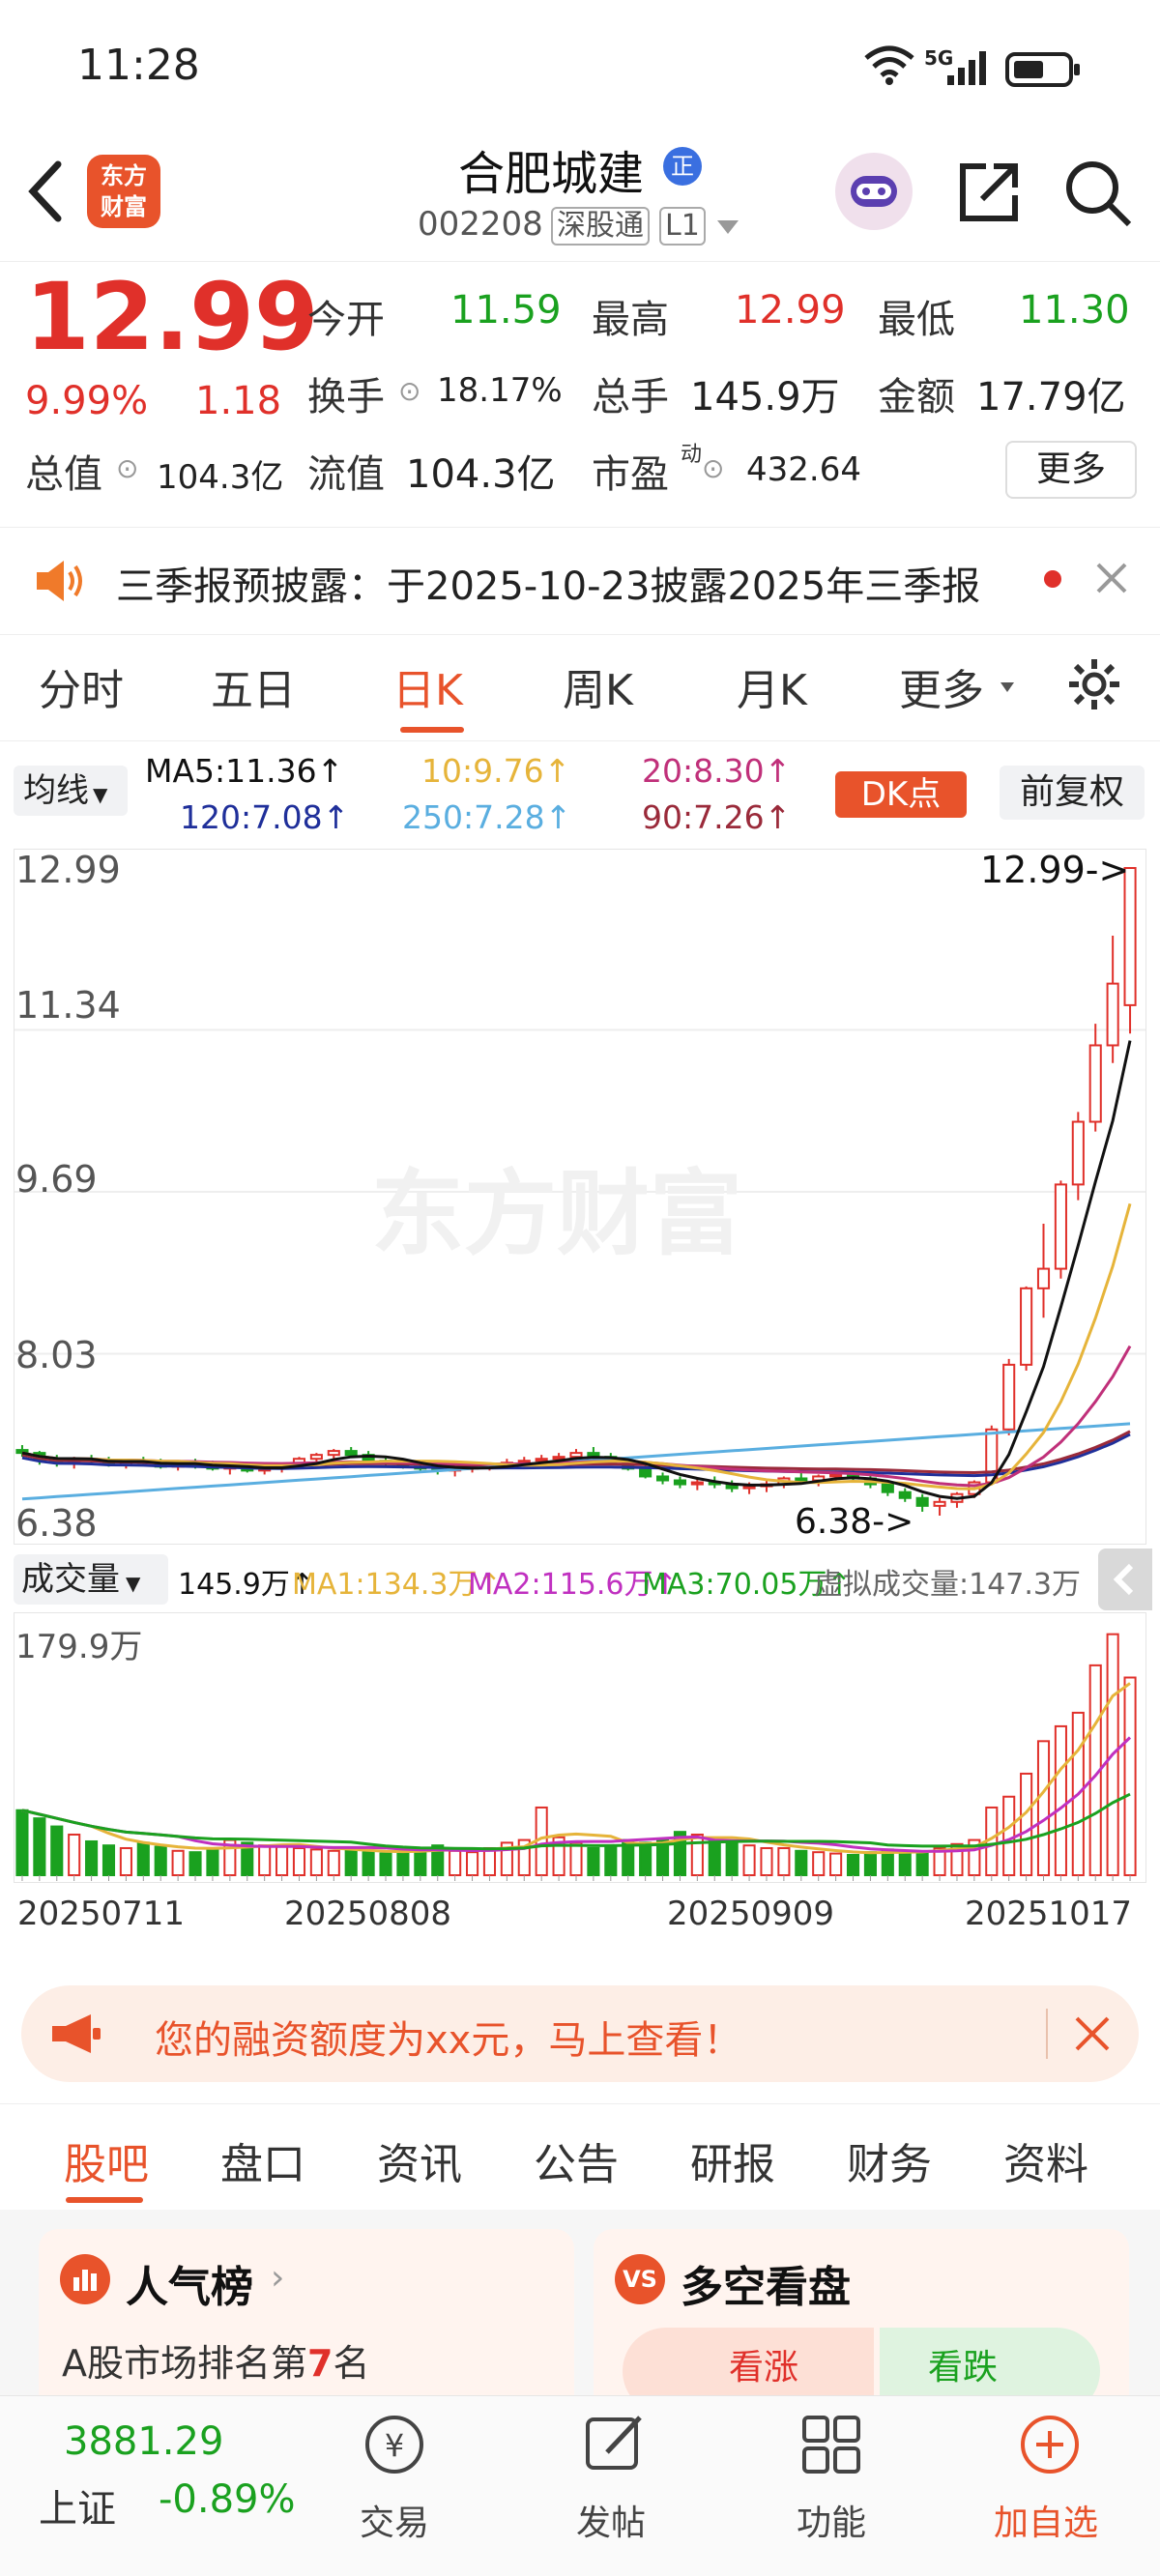 The image size is (1160, 2576). I want to click on tab-research: 研报, so click(733, 2160).